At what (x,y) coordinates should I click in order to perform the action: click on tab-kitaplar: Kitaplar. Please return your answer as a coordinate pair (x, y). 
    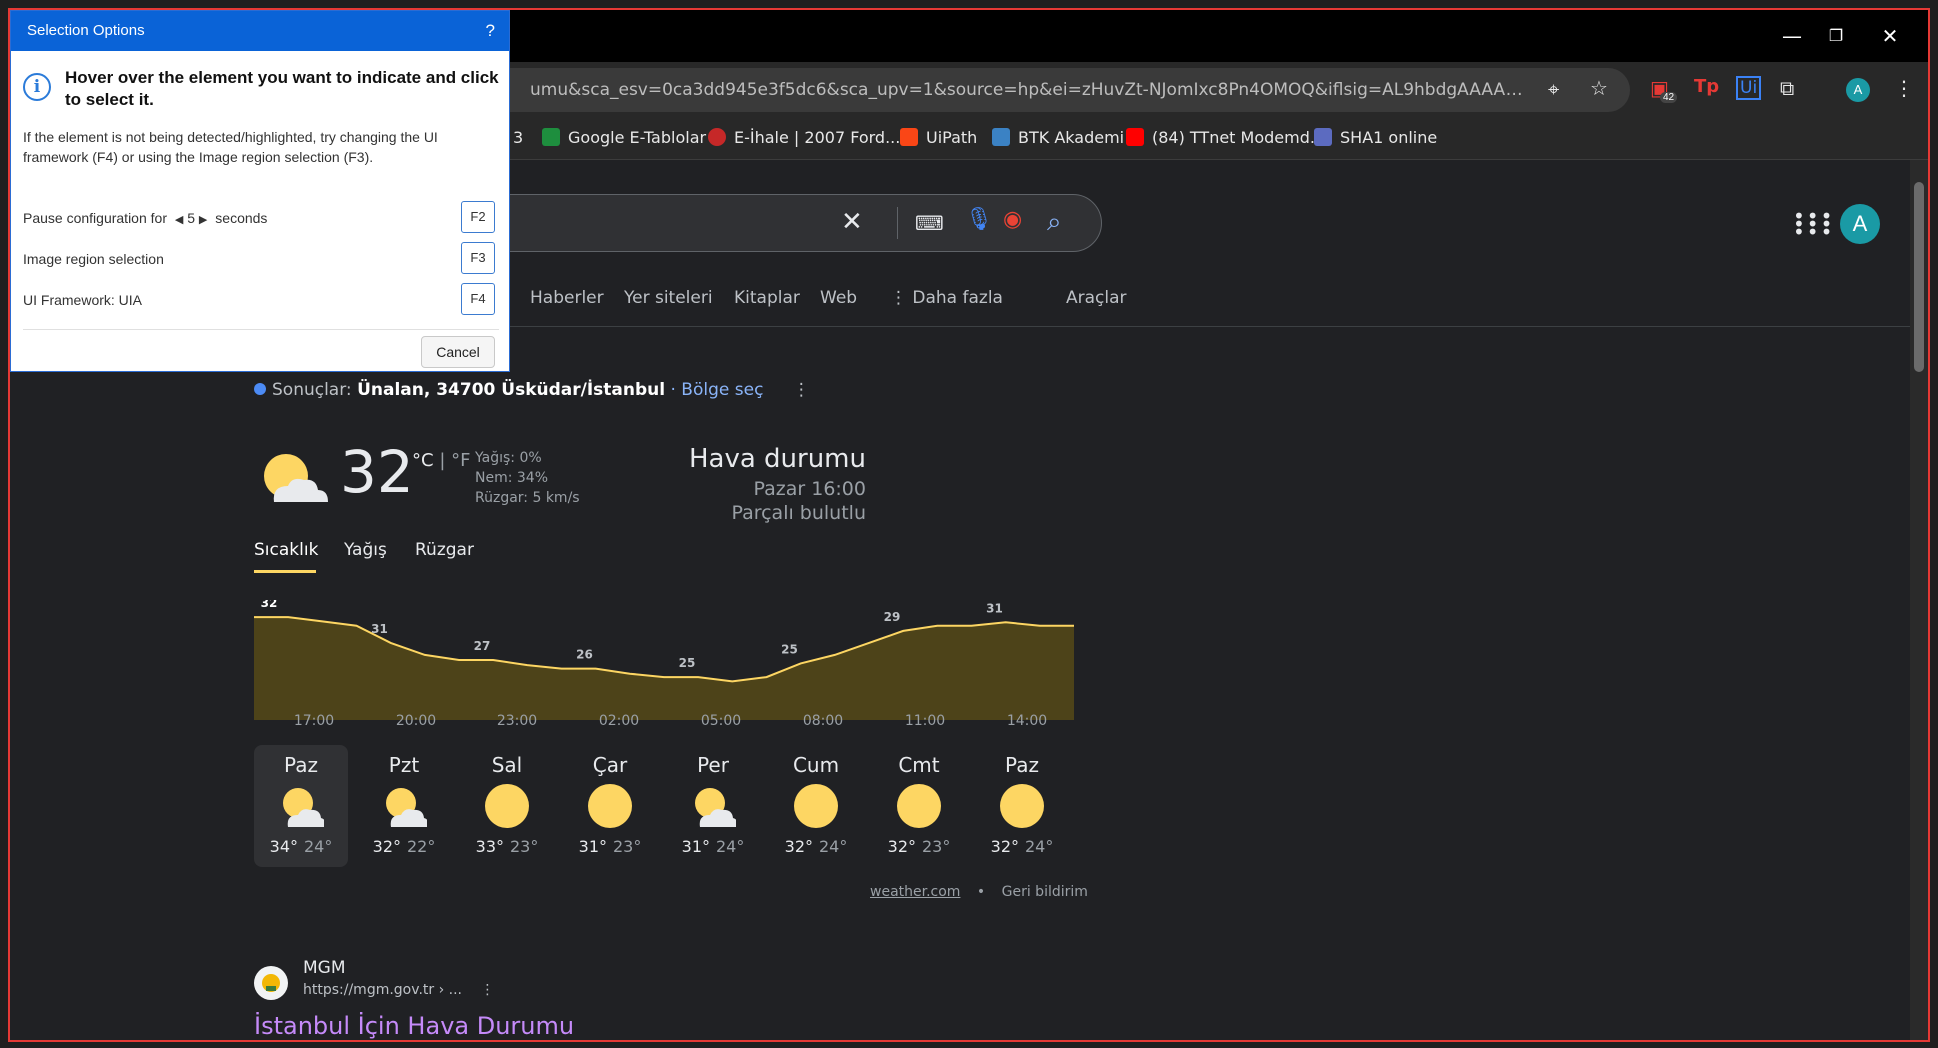
    Looking at the image, I should click on (767, 298).